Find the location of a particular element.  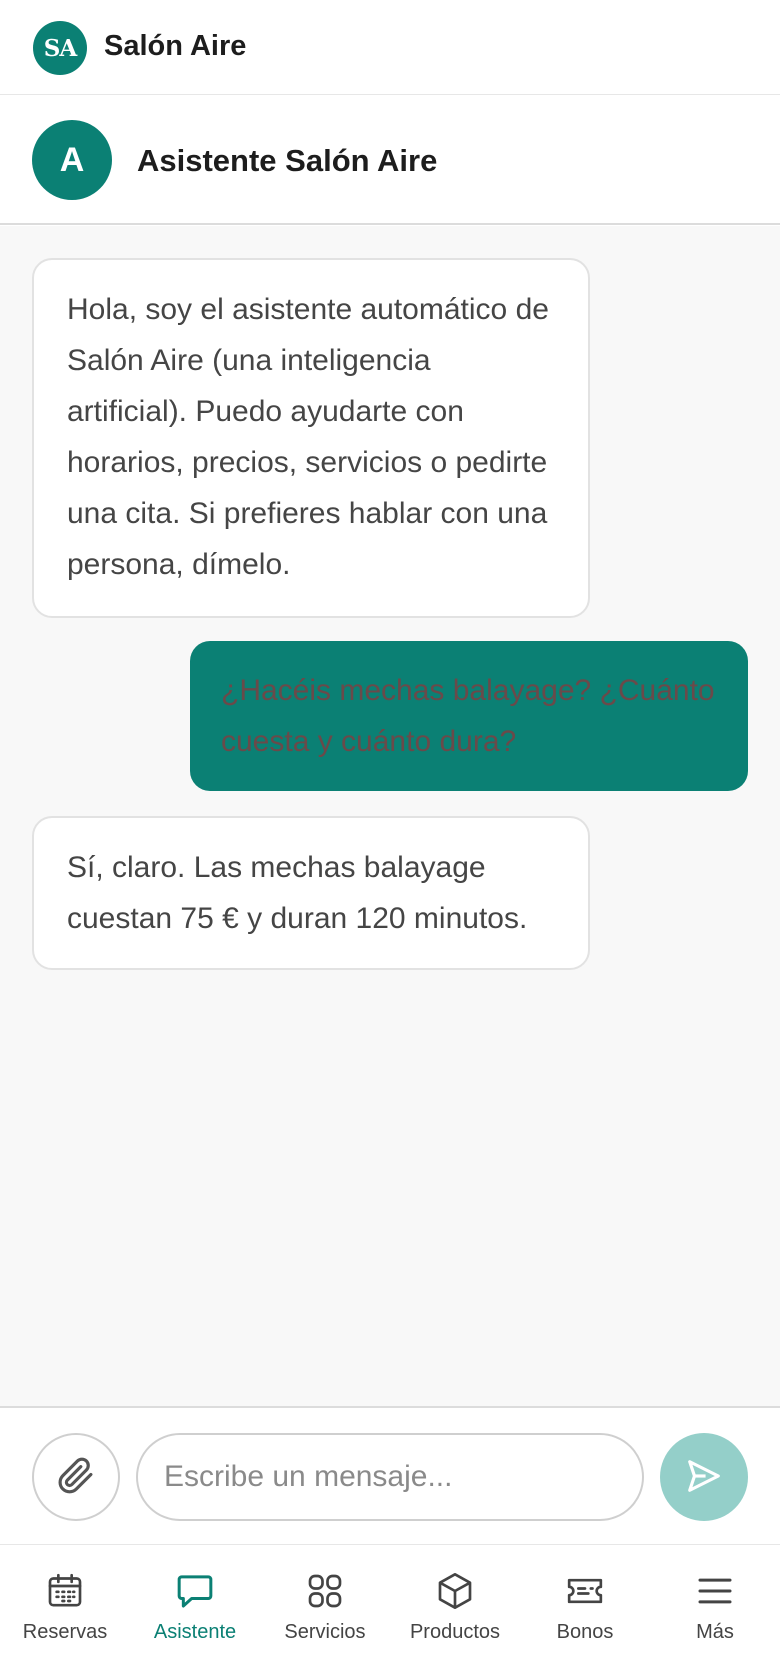

nav-item-mas: Más is located at coordinates (715, 1602).